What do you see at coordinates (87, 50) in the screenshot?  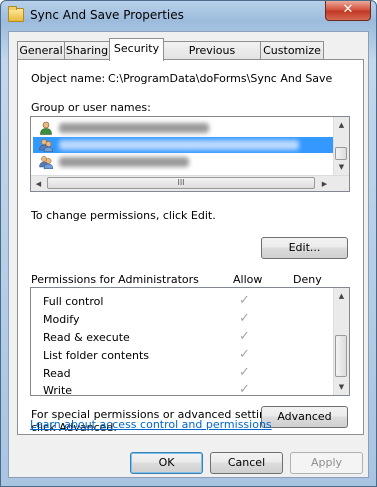 I see `tab-sharing: Sharing` at bounding box center [87, 50].